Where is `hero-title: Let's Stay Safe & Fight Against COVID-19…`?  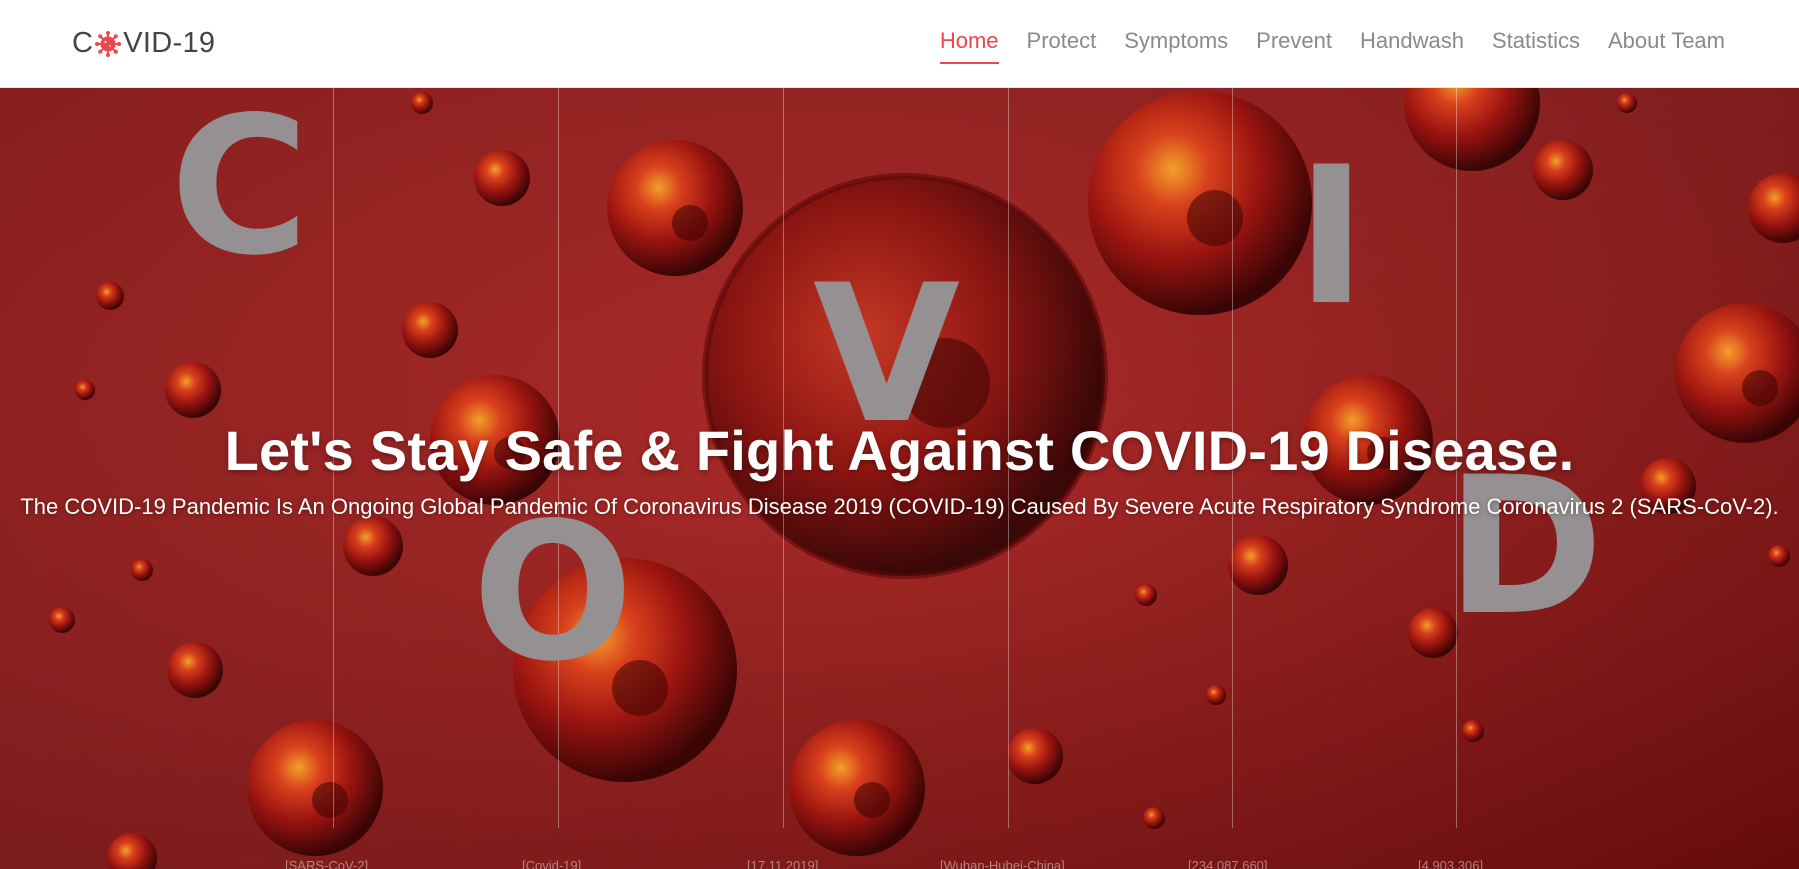
hero-title: Let's Stay Safe & Fight Against COVID-19… is located at coordinates (899, 450).